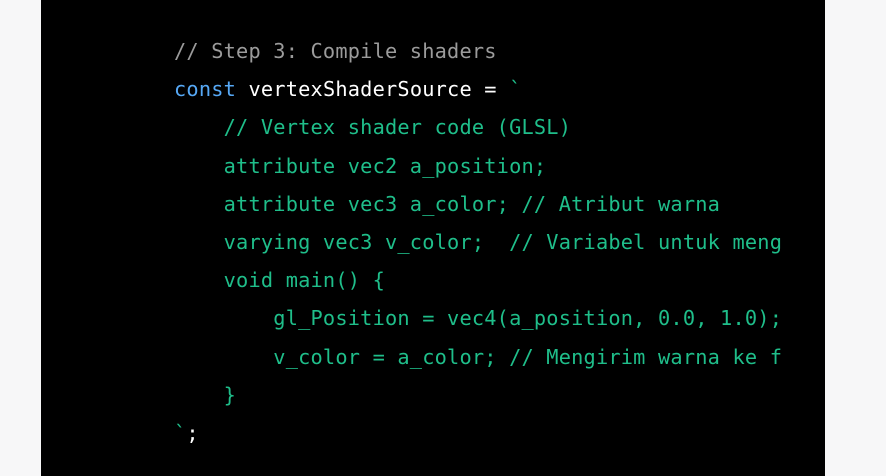 The width and height of the screenshot is (886, 476). I want to click on code-line-2: const vertexShaderSource = `, so click(478, 89).